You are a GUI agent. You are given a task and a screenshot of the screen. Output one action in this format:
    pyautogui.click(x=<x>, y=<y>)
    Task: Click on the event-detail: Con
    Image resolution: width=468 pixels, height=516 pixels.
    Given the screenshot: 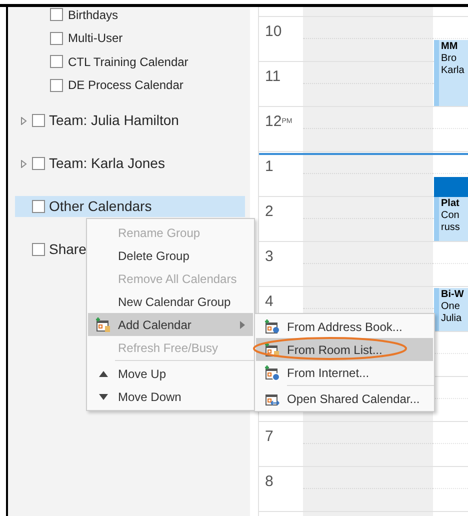 What is the action you would take?
    pyautogui.click(x=450, y=216)
    